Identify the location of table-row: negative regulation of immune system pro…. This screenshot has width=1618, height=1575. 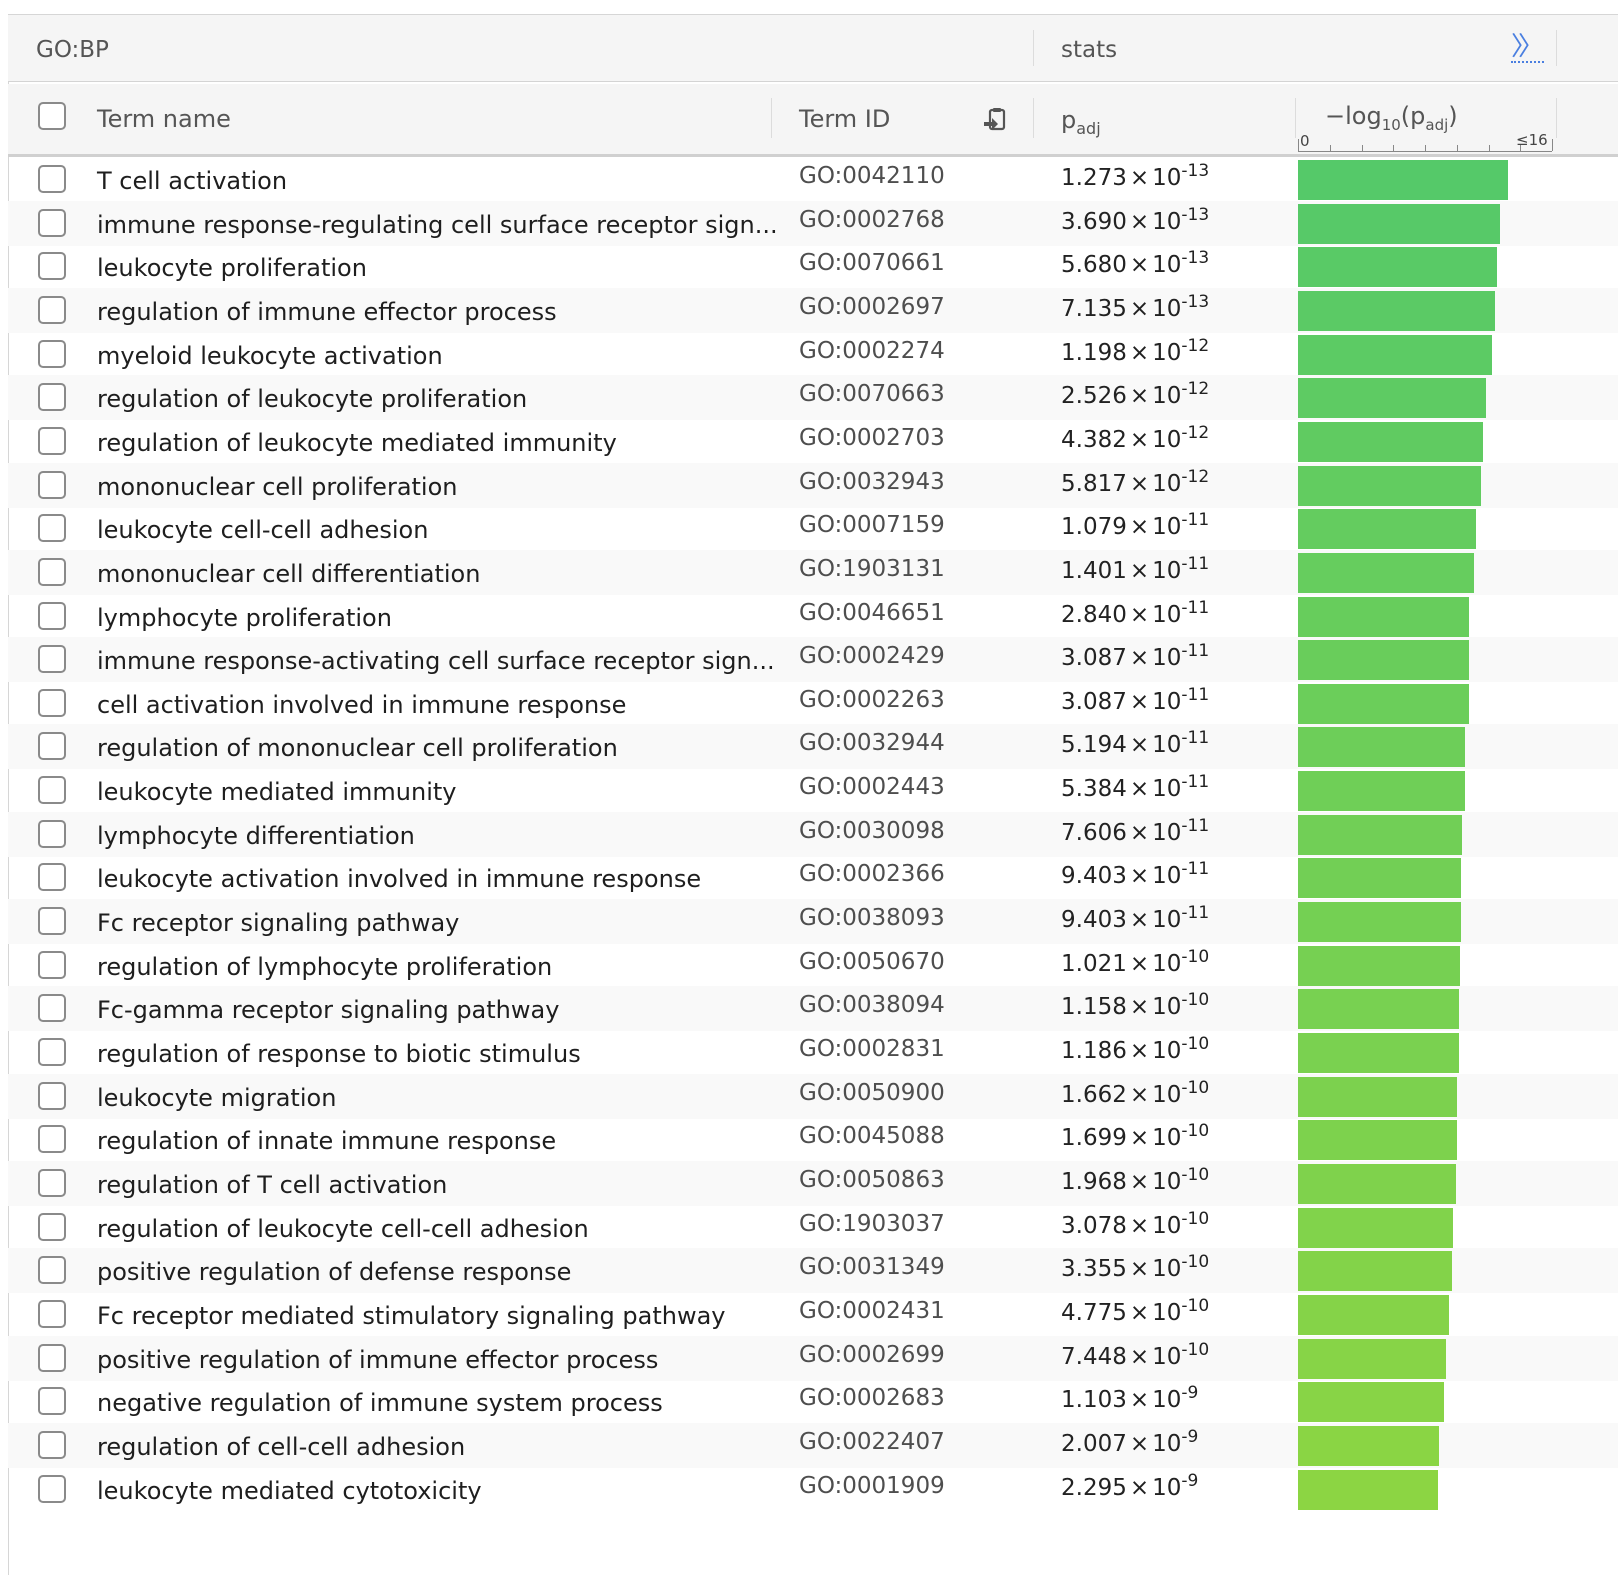
(813, 1401).